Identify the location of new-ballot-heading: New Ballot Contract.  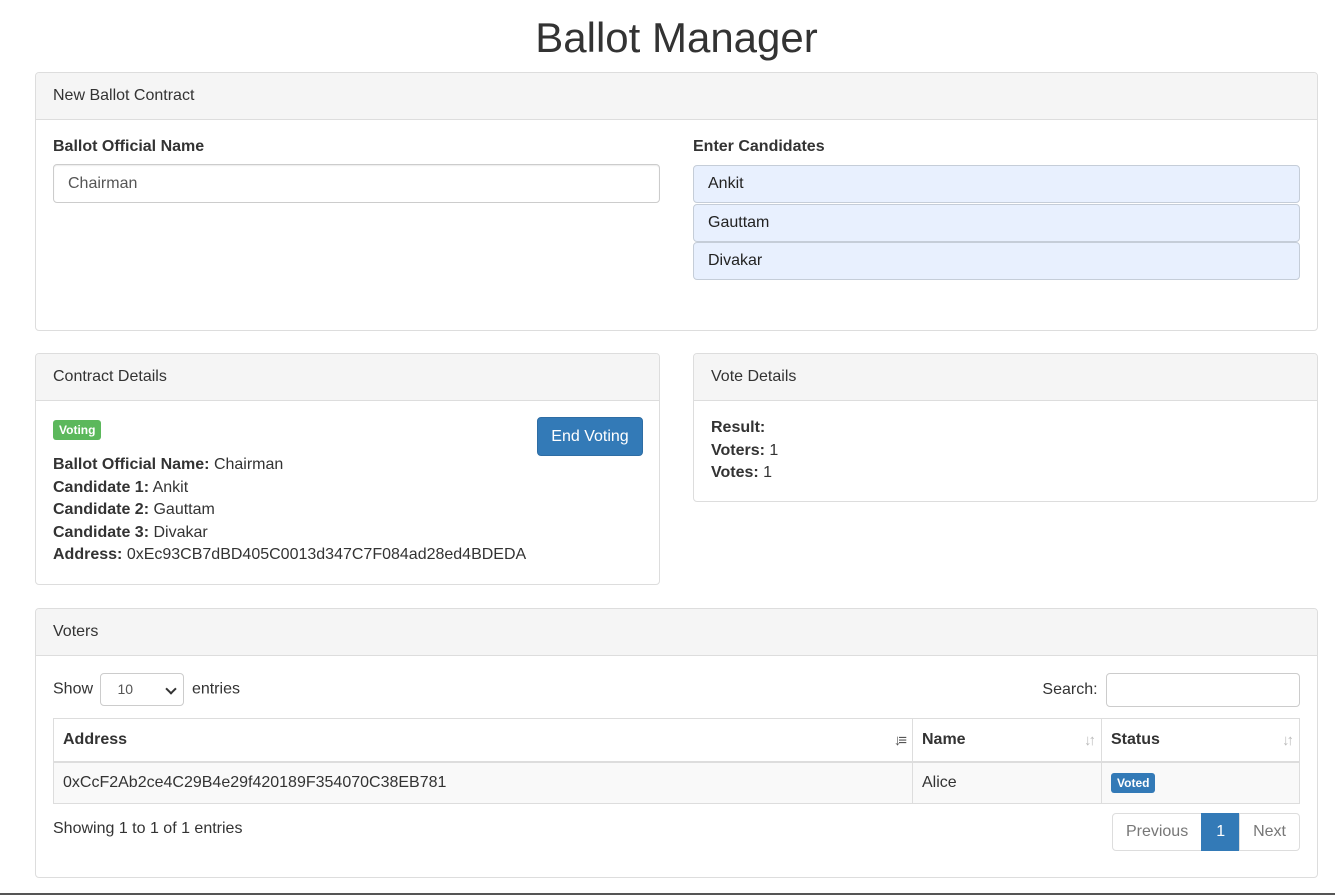
(676, 96).